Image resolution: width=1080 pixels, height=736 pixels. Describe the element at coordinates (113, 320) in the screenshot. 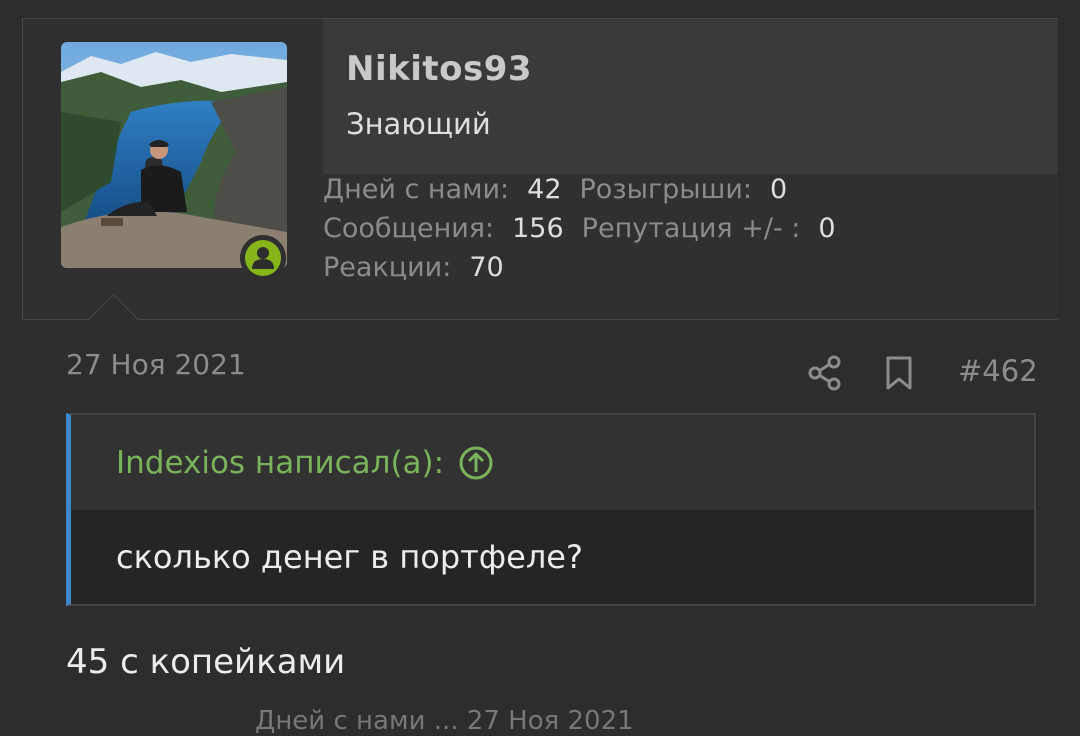

I see `card-pointer` at that location.